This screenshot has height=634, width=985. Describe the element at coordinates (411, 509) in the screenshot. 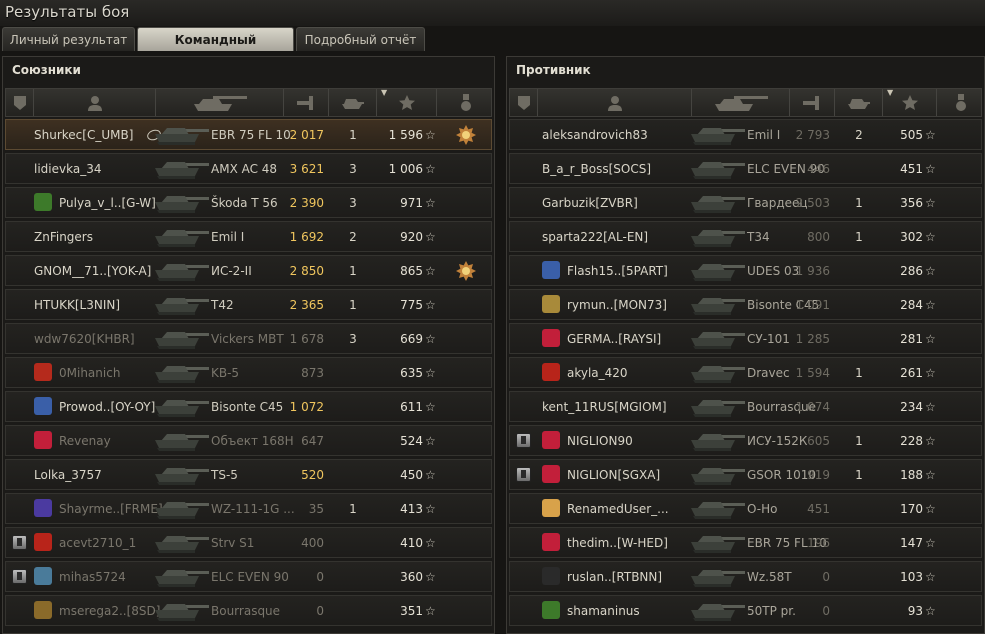

I see `experience-value: 413` at that location.